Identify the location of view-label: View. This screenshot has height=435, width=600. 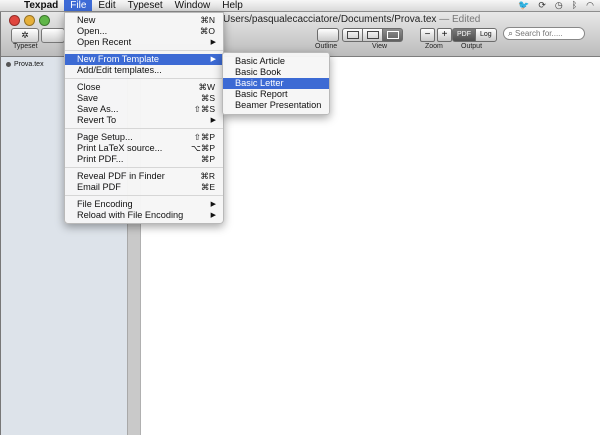
(380, 46).